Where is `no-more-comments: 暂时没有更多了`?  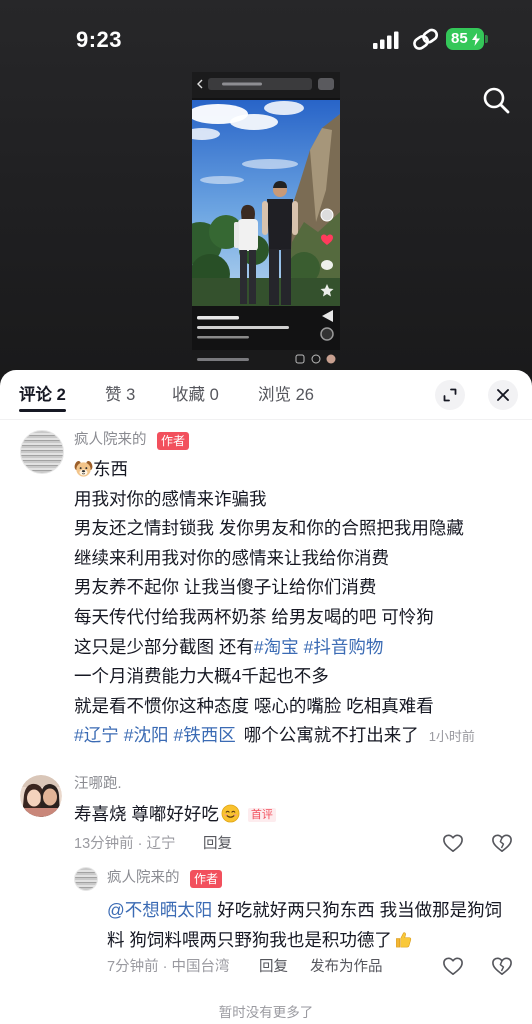
no-more-comments: 暂时没有更多了 is located at coordinates (266, 1012).